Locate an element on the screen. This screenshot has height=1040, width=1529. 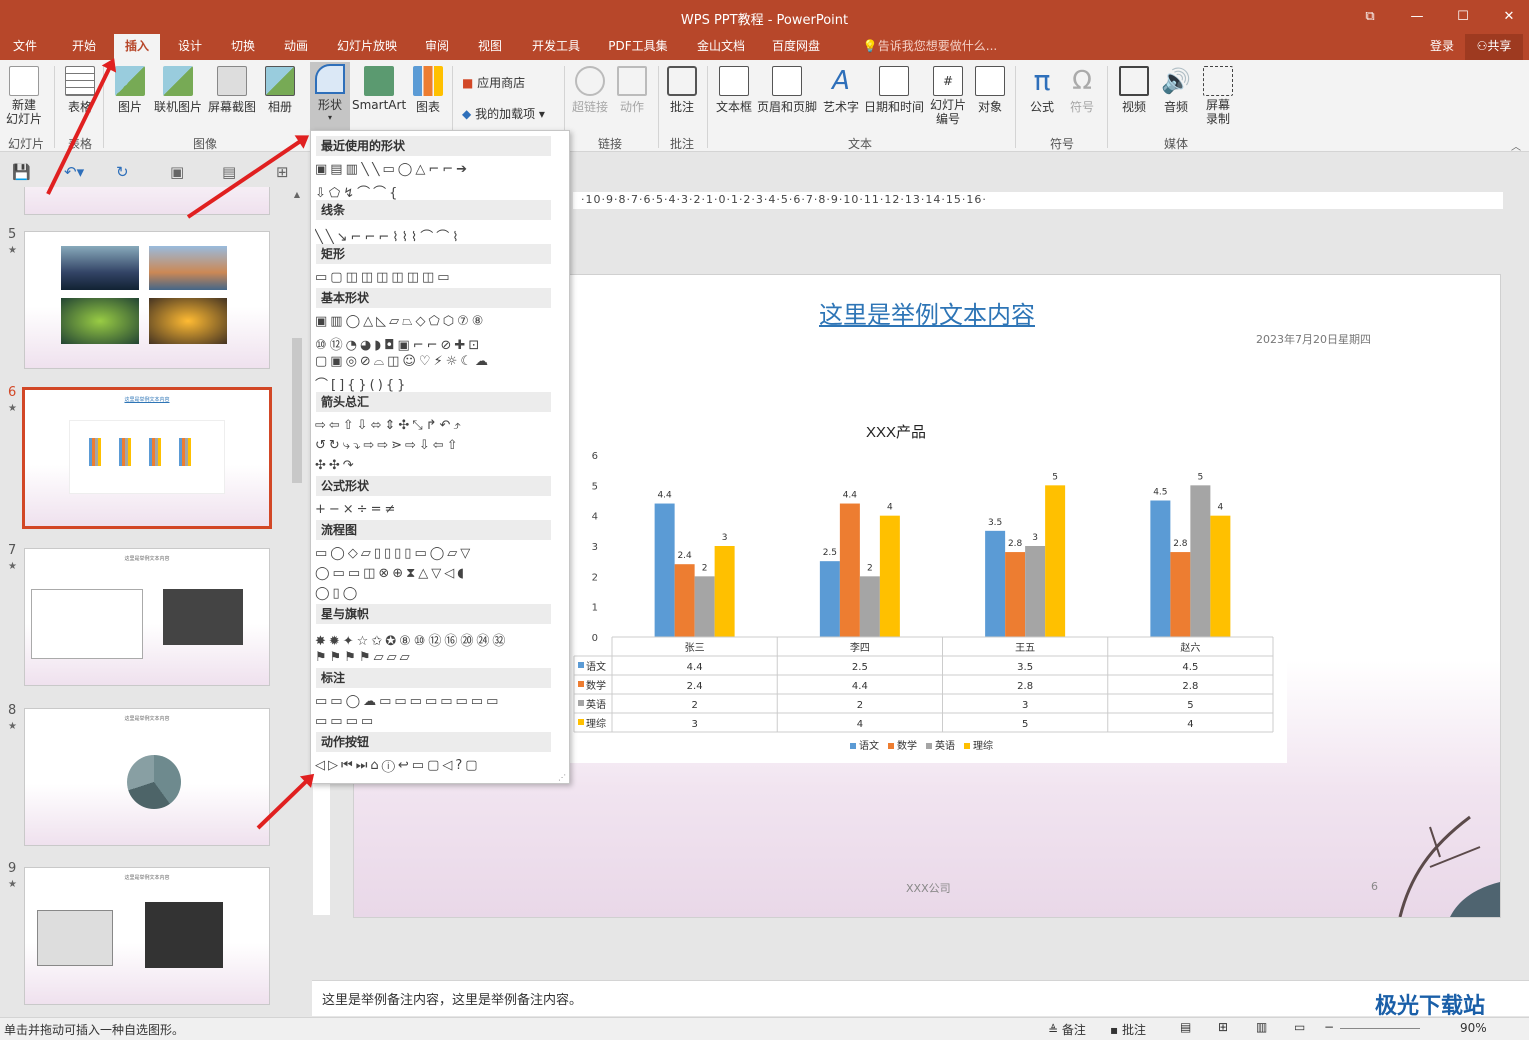
textbox-qat-icon: ▤ is located at coordinates (229, 172).